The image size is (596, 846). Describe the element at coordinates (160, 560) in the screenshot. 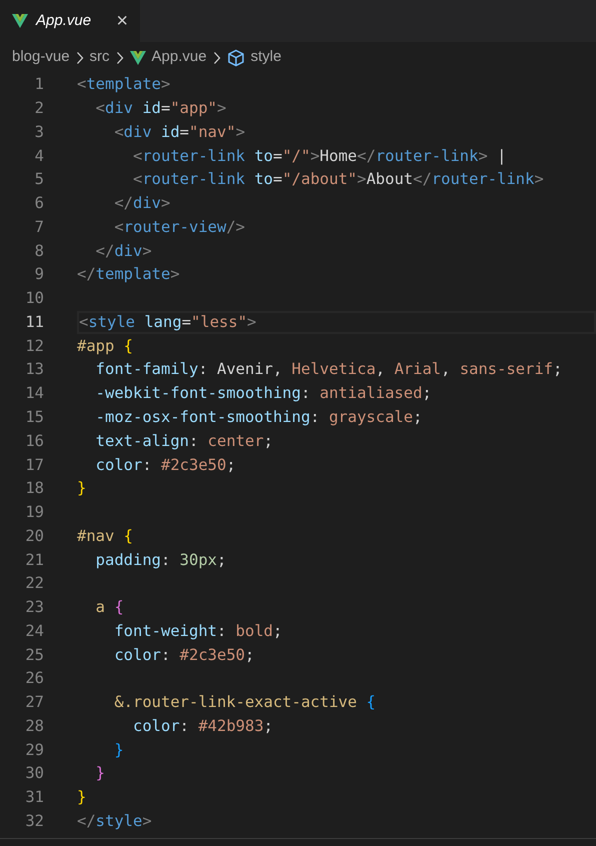

I see `code-line: padding: 30px;` at that location.